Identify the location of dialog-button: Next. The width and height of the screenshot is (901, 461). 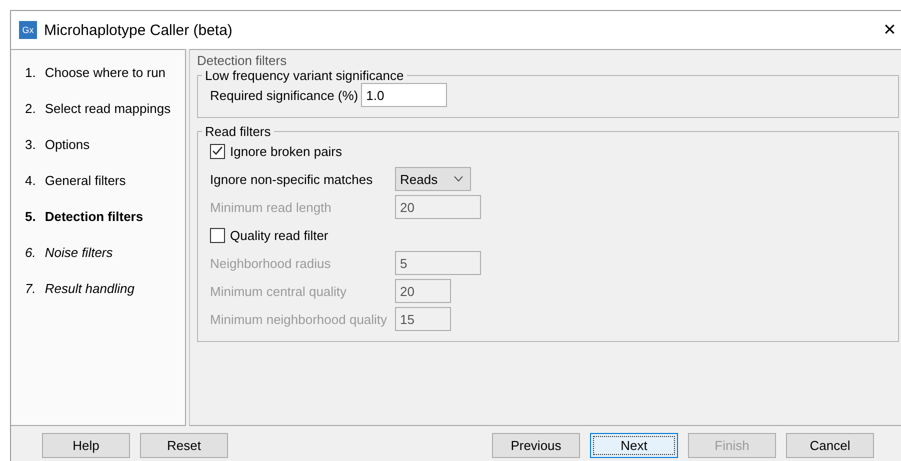
(634, 445).